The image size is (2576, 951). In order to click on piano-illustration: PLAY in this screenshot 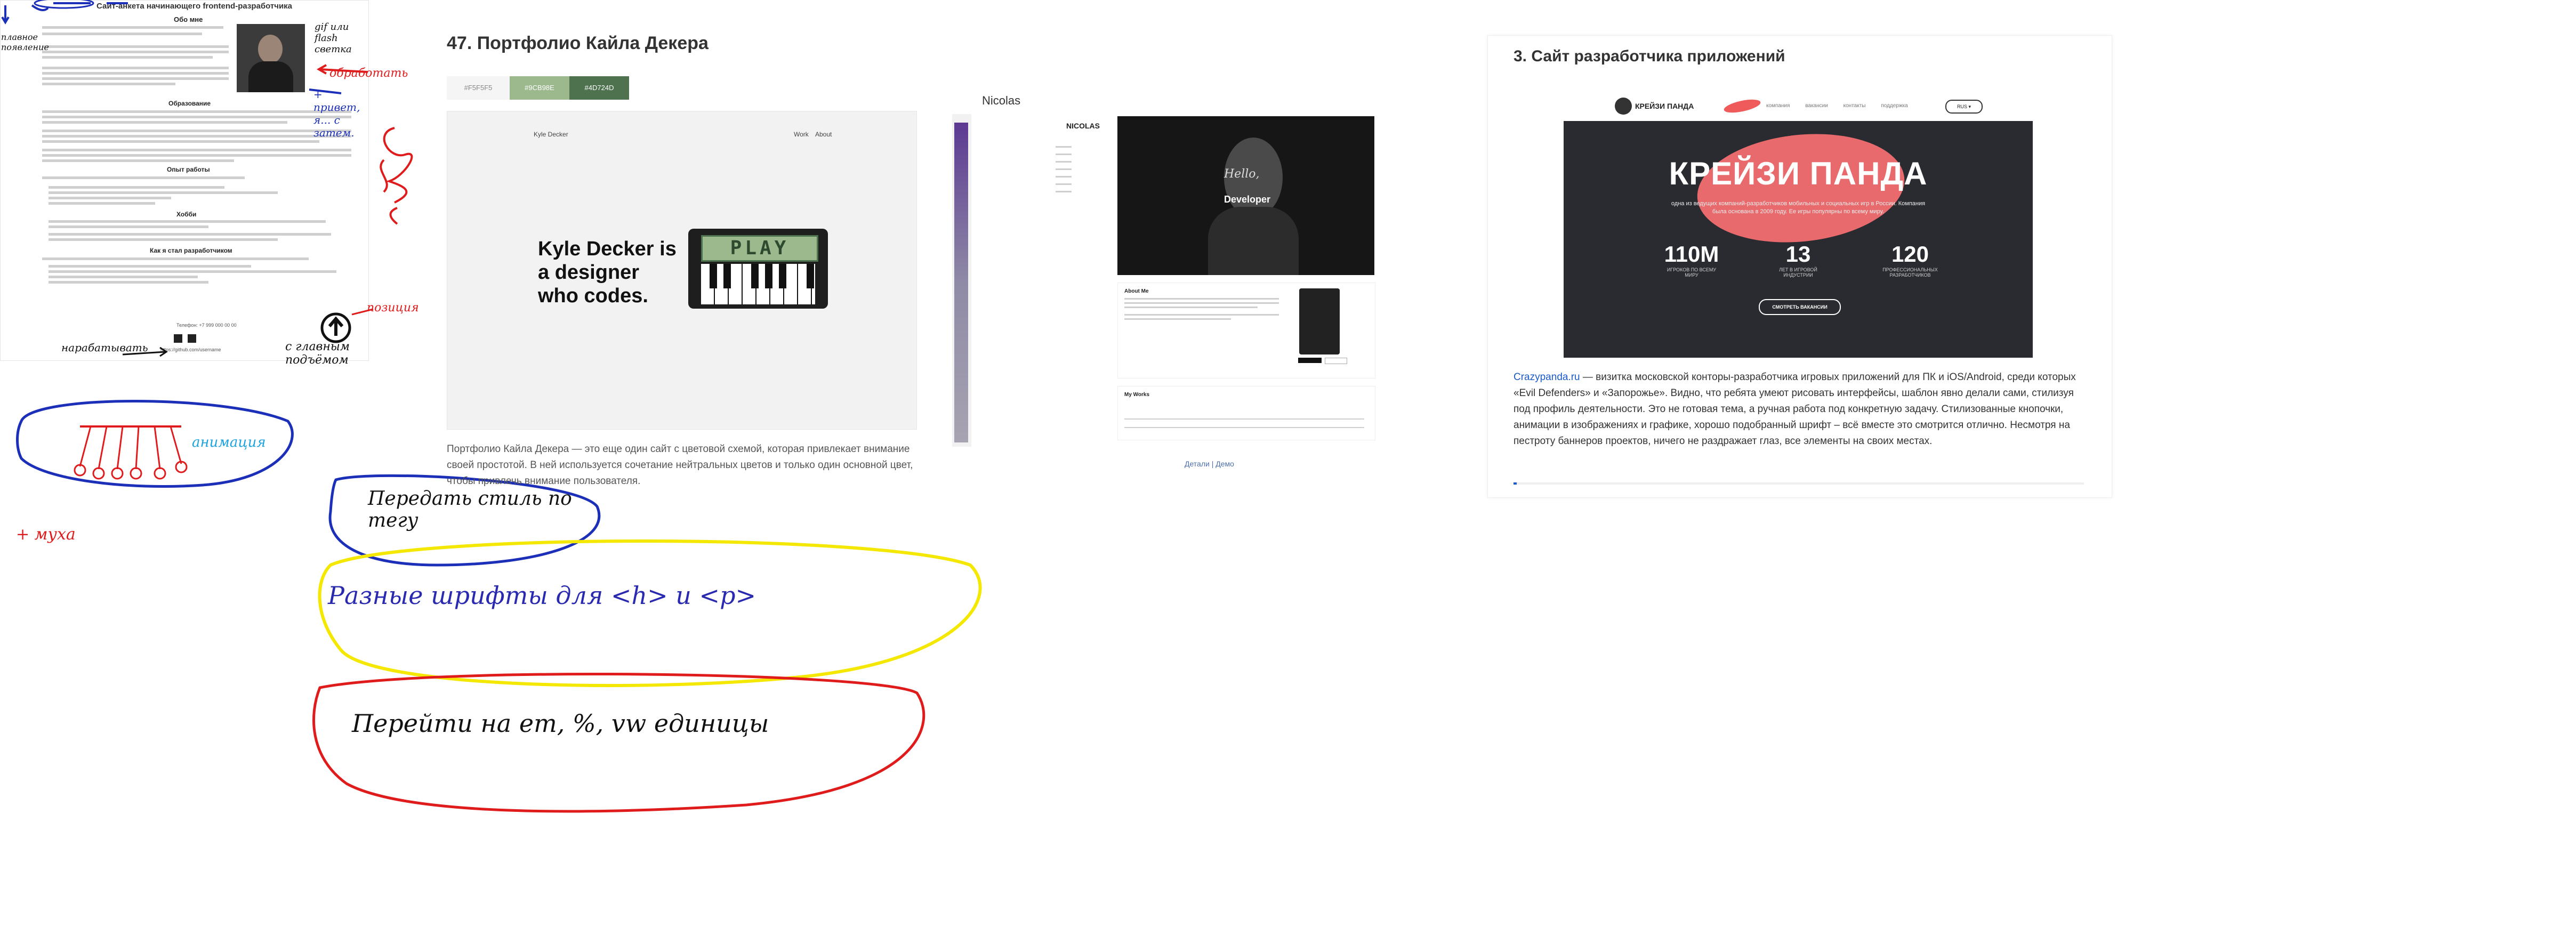, I will do `click(758, 269)`.